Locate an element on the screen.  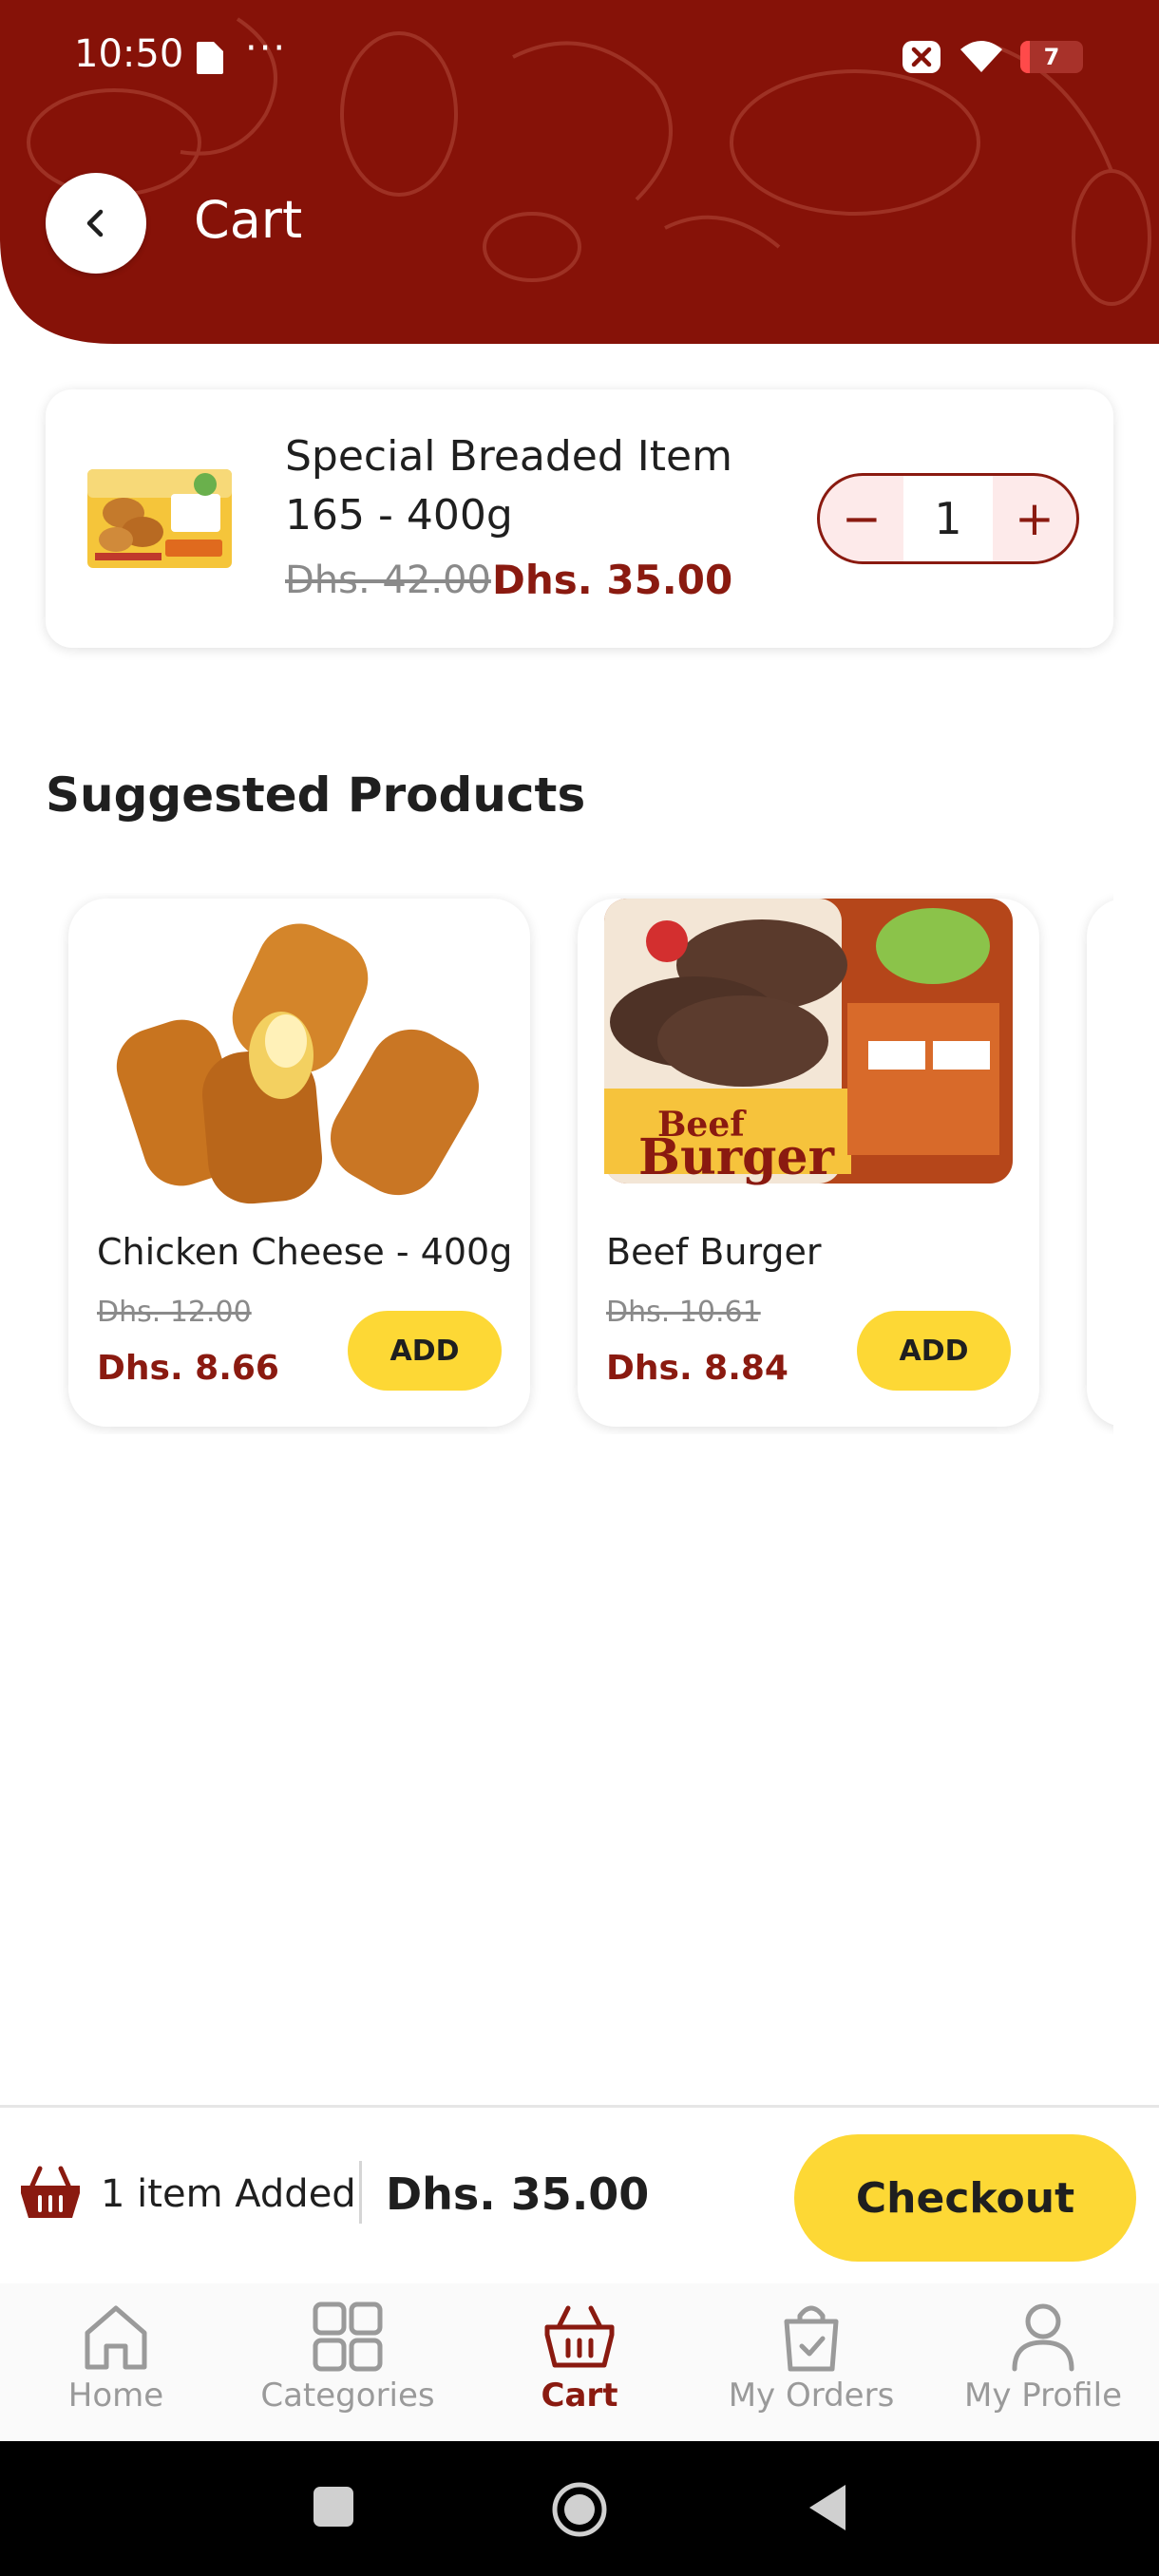
nav-label: Home is located at coordinates (115, 2396).